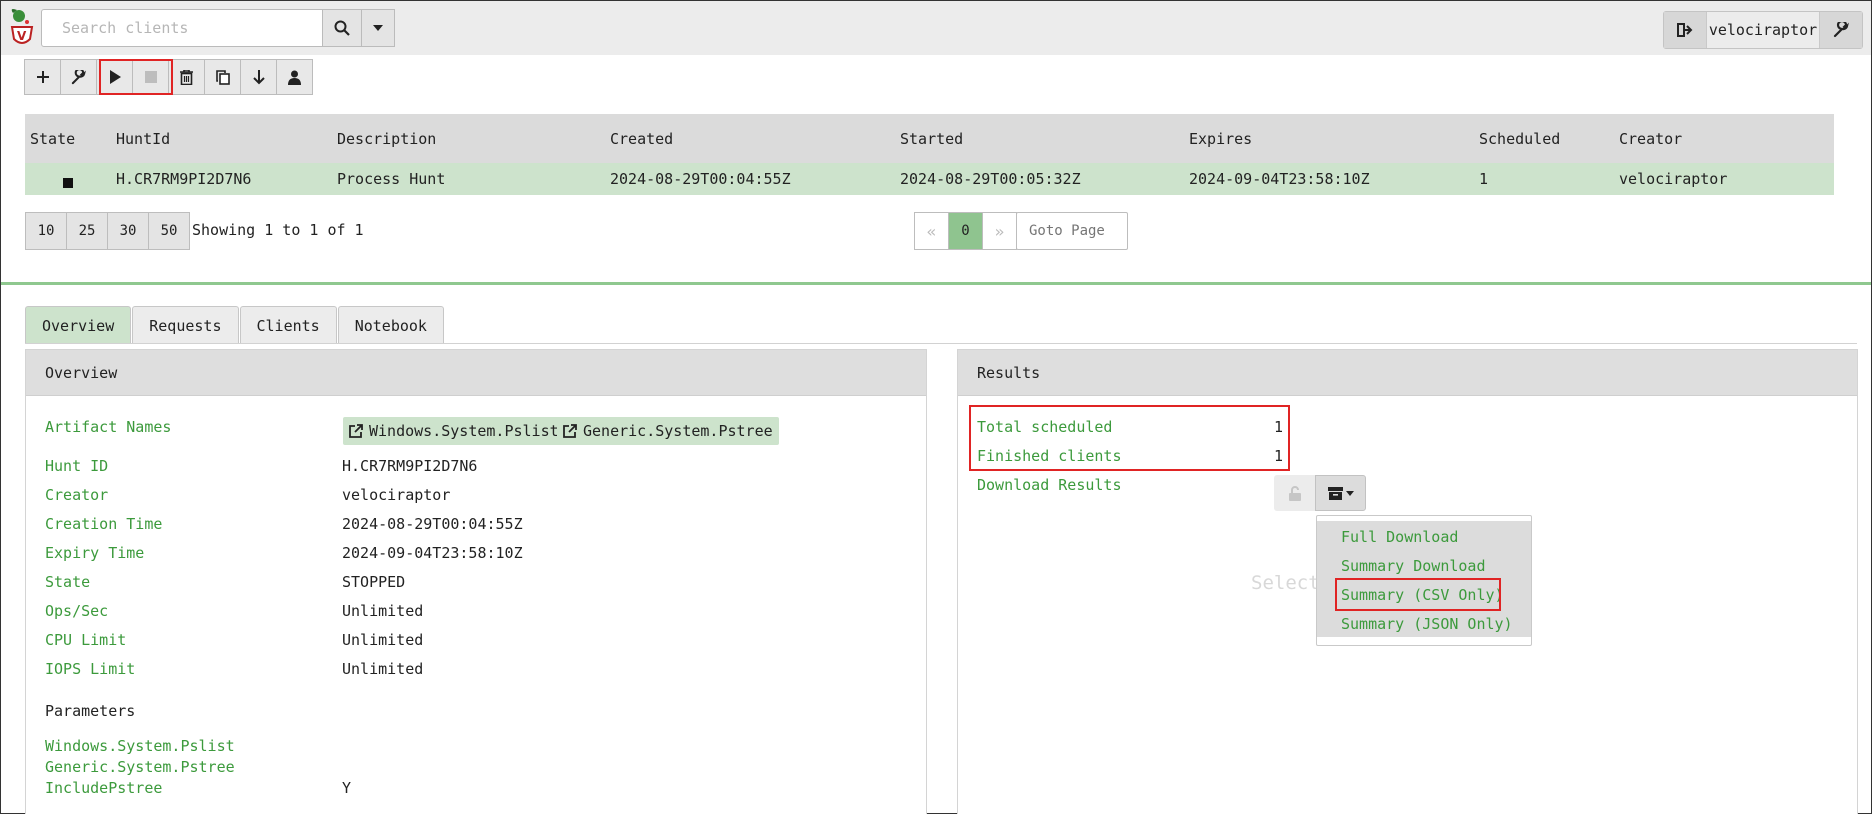 The image size is (1872, 814). Describe the element at coordinates (374, 582) in the screenshot. I see `state-value: STOPPED` at that location.